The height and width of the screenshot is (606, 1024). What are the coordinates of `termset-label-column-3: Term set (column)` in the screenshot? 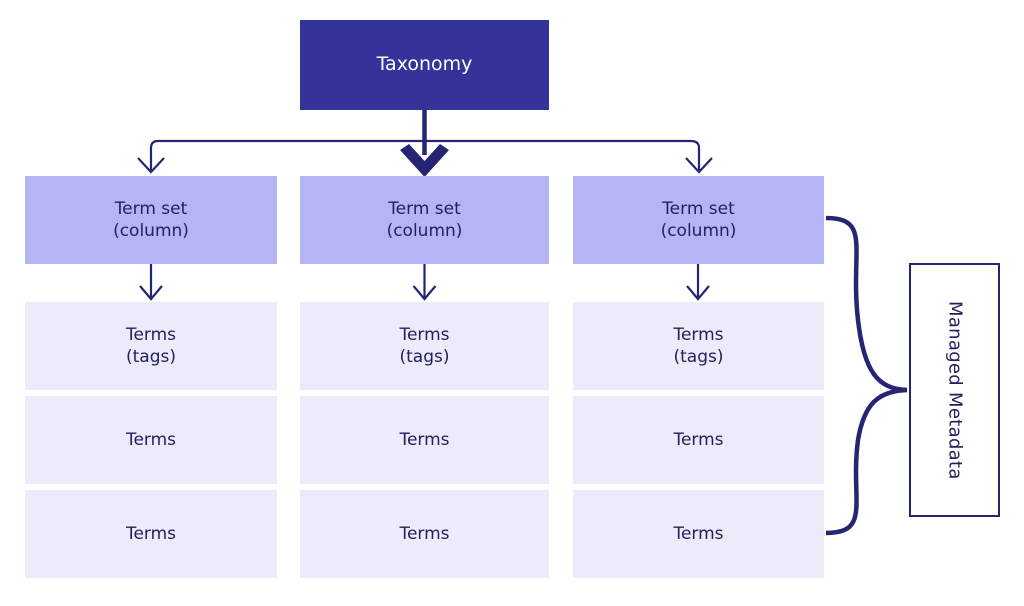 It's located at (699, 220).